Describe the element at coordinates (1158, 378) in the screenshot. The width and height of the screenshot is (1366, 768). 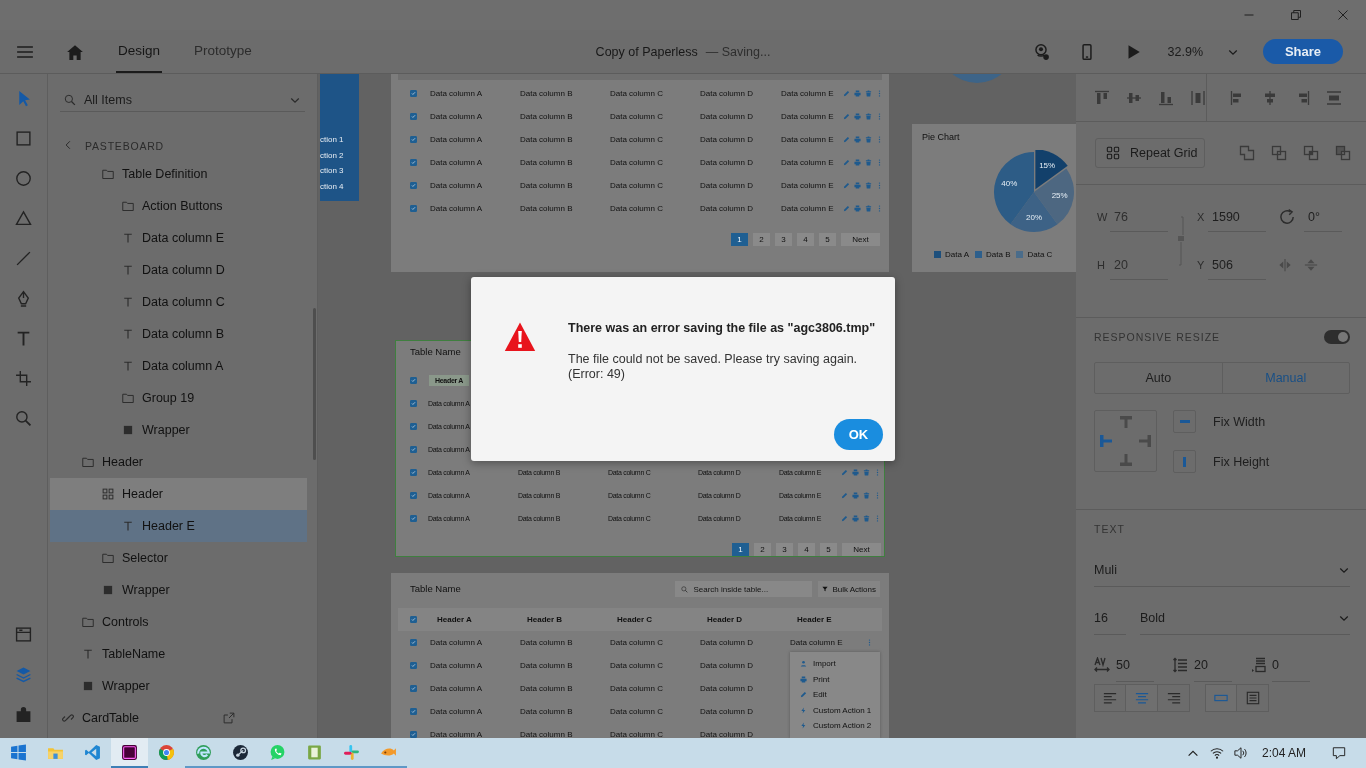
I see `segment-button: Auto` at that location.